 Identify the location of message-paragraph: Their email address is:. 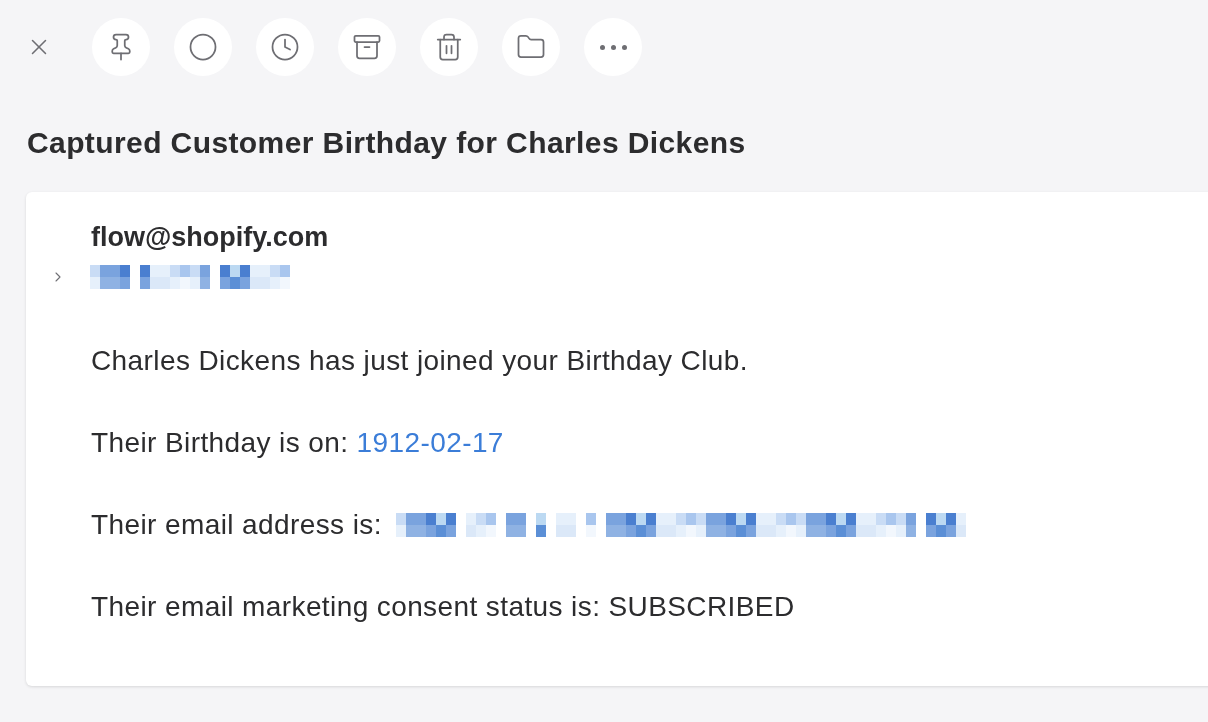
(236, 525).